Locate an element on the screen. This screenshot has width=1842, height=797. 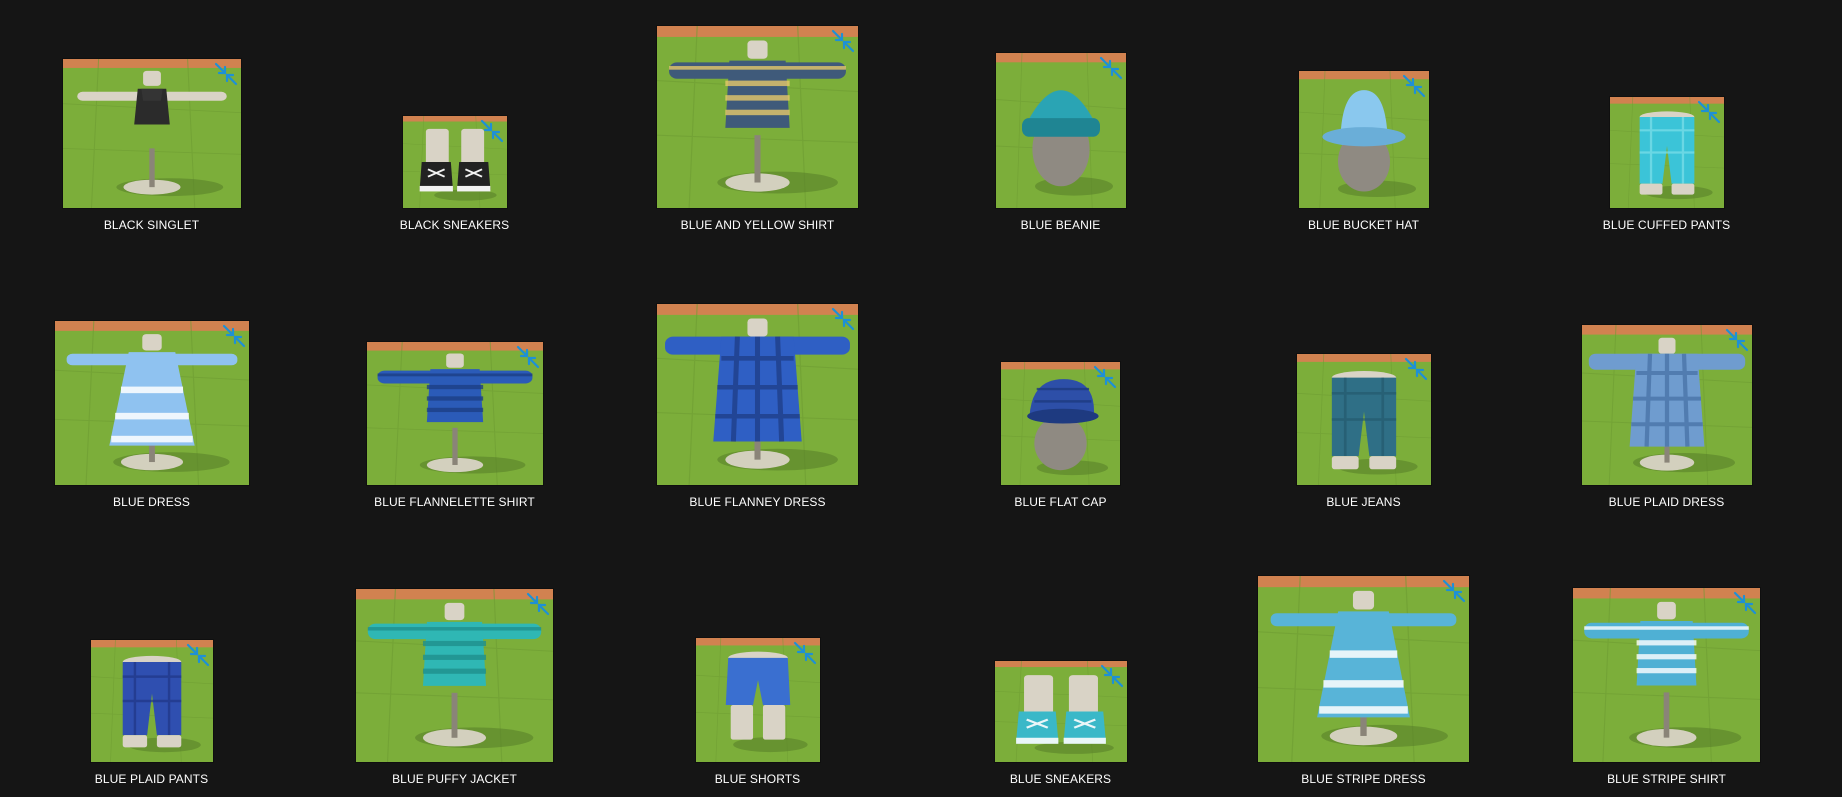
item-label: BLUE JEANS is located at coordinates (1363, 502).